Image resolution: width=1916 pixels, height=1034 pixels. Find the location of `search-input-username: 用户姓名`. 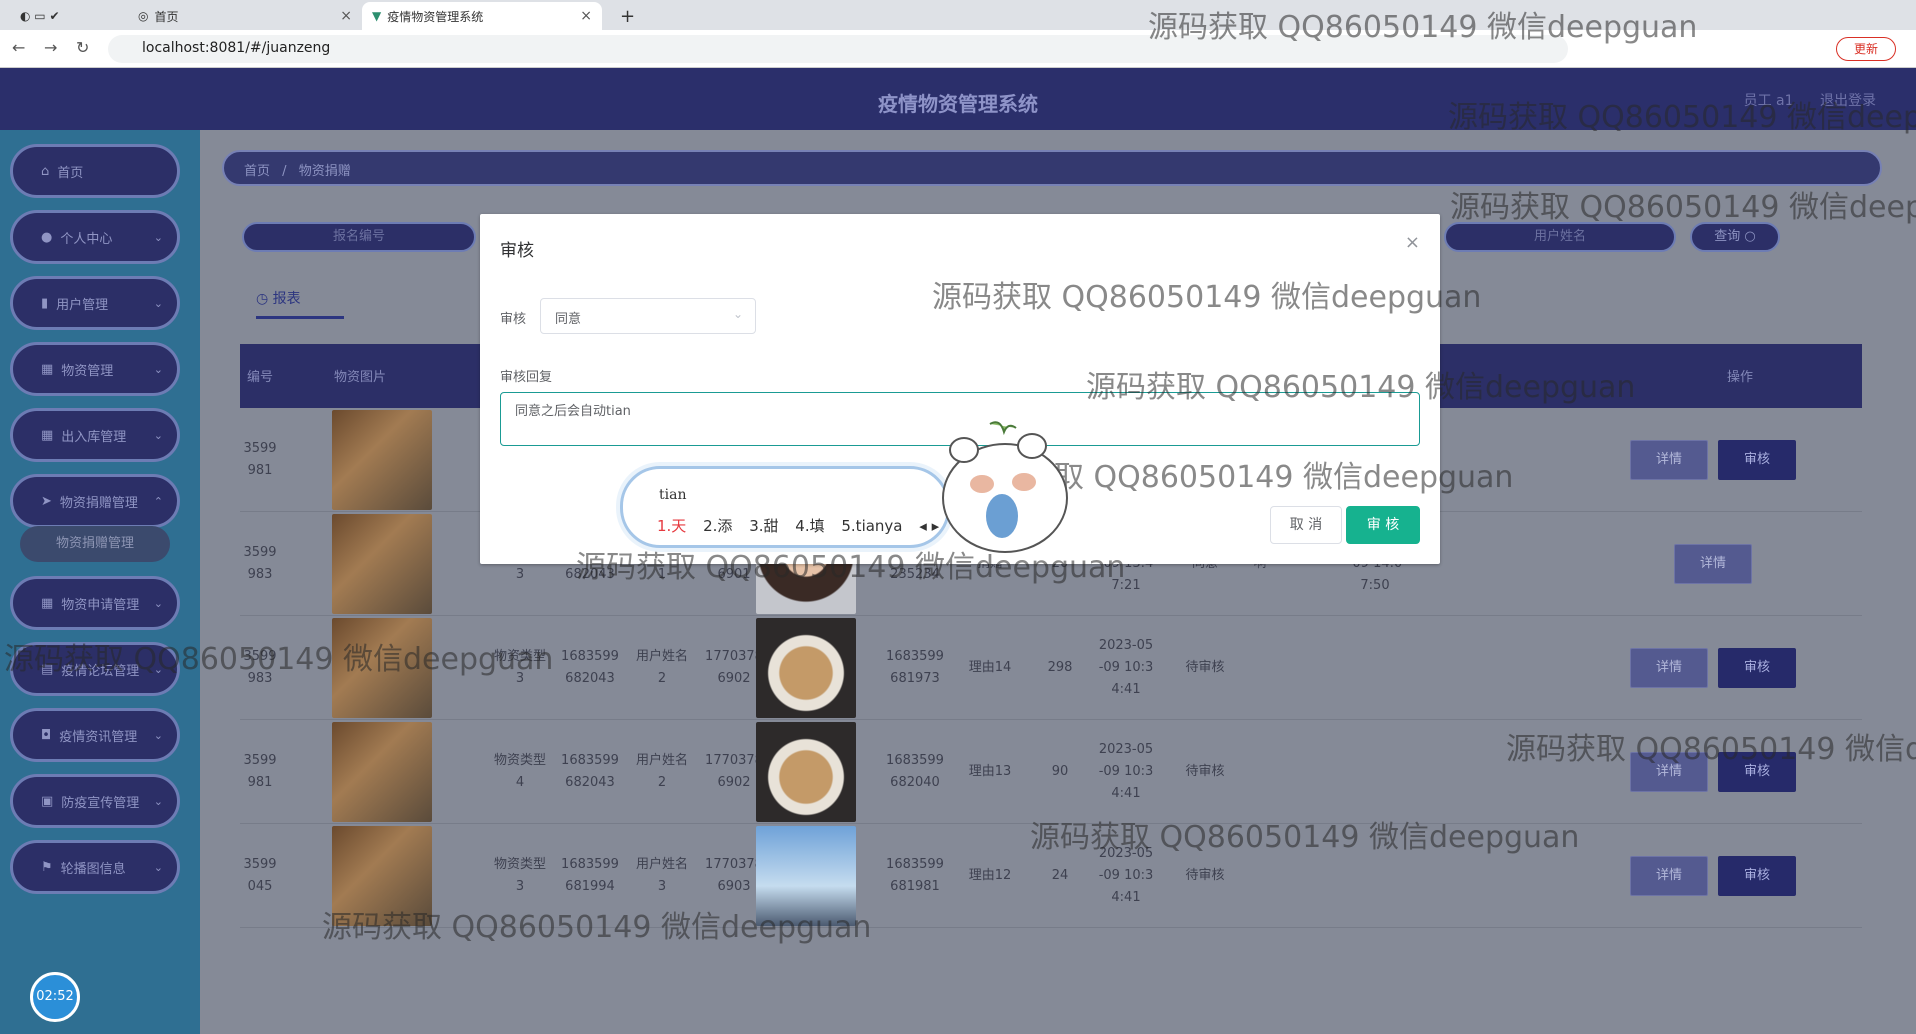

search-input-username: 用户姓名 is located at coordinates (1560, 237).